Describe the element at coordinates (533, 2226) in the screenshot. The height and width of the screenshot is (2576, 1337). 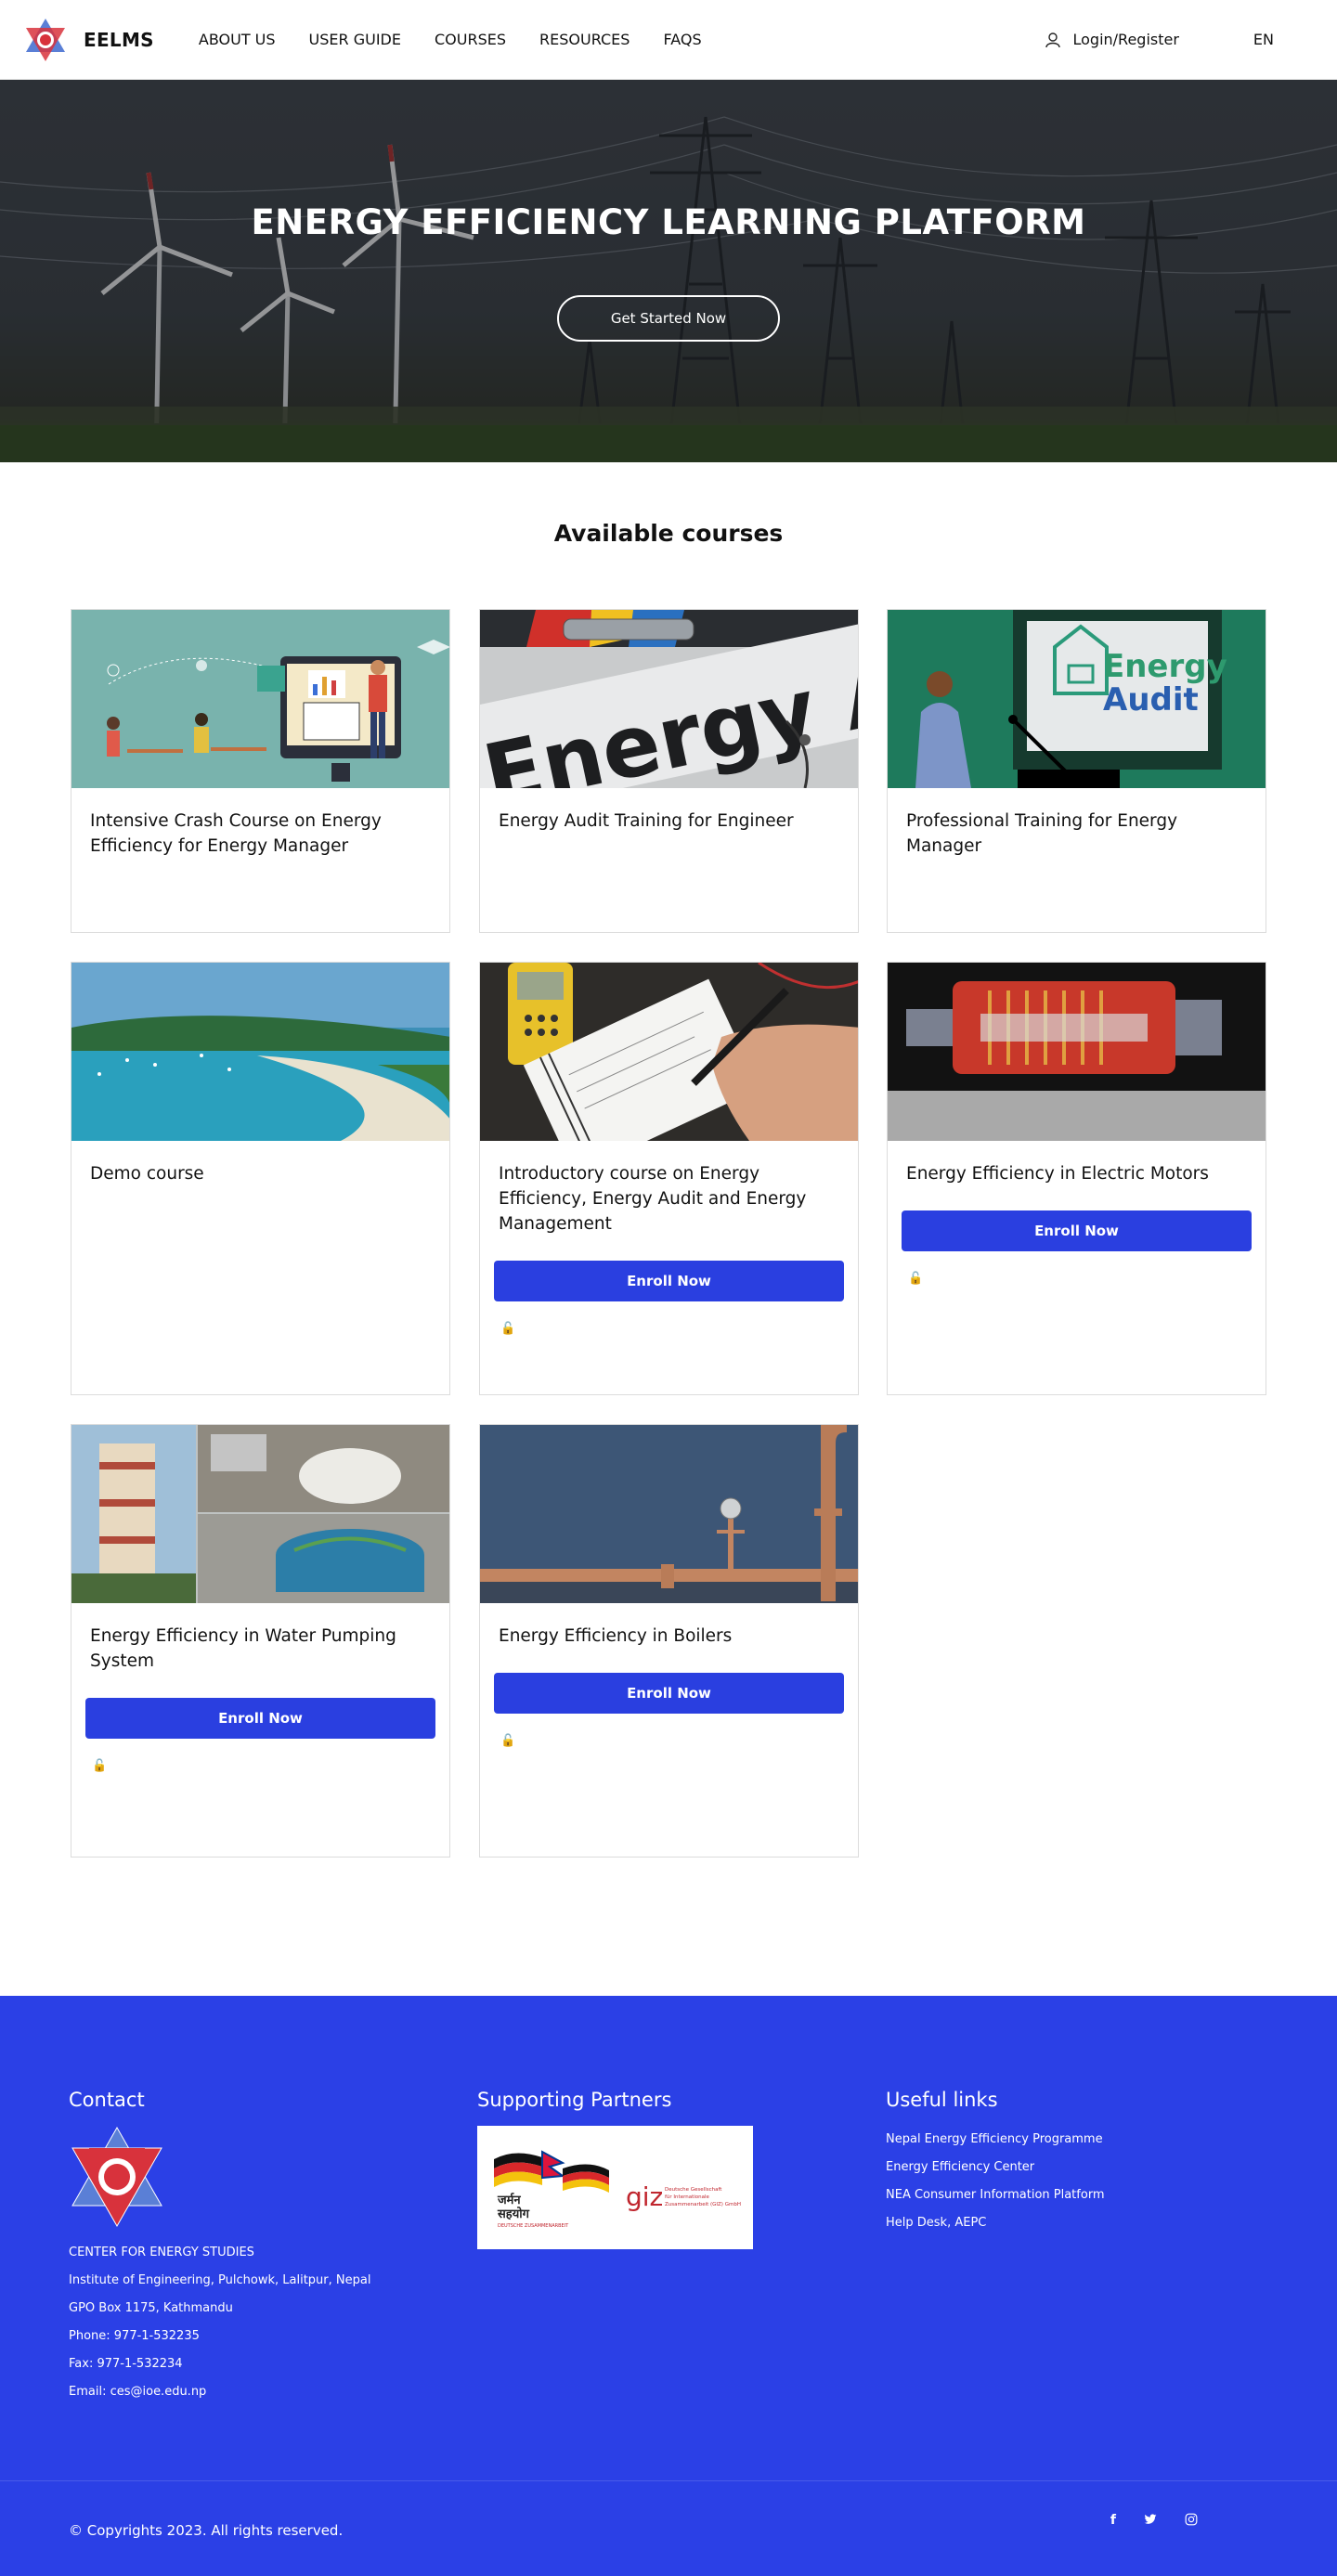
I see `german-cooperation-subtitle: DEUTSCHE ZUSAMMENARBEIT` at that location.